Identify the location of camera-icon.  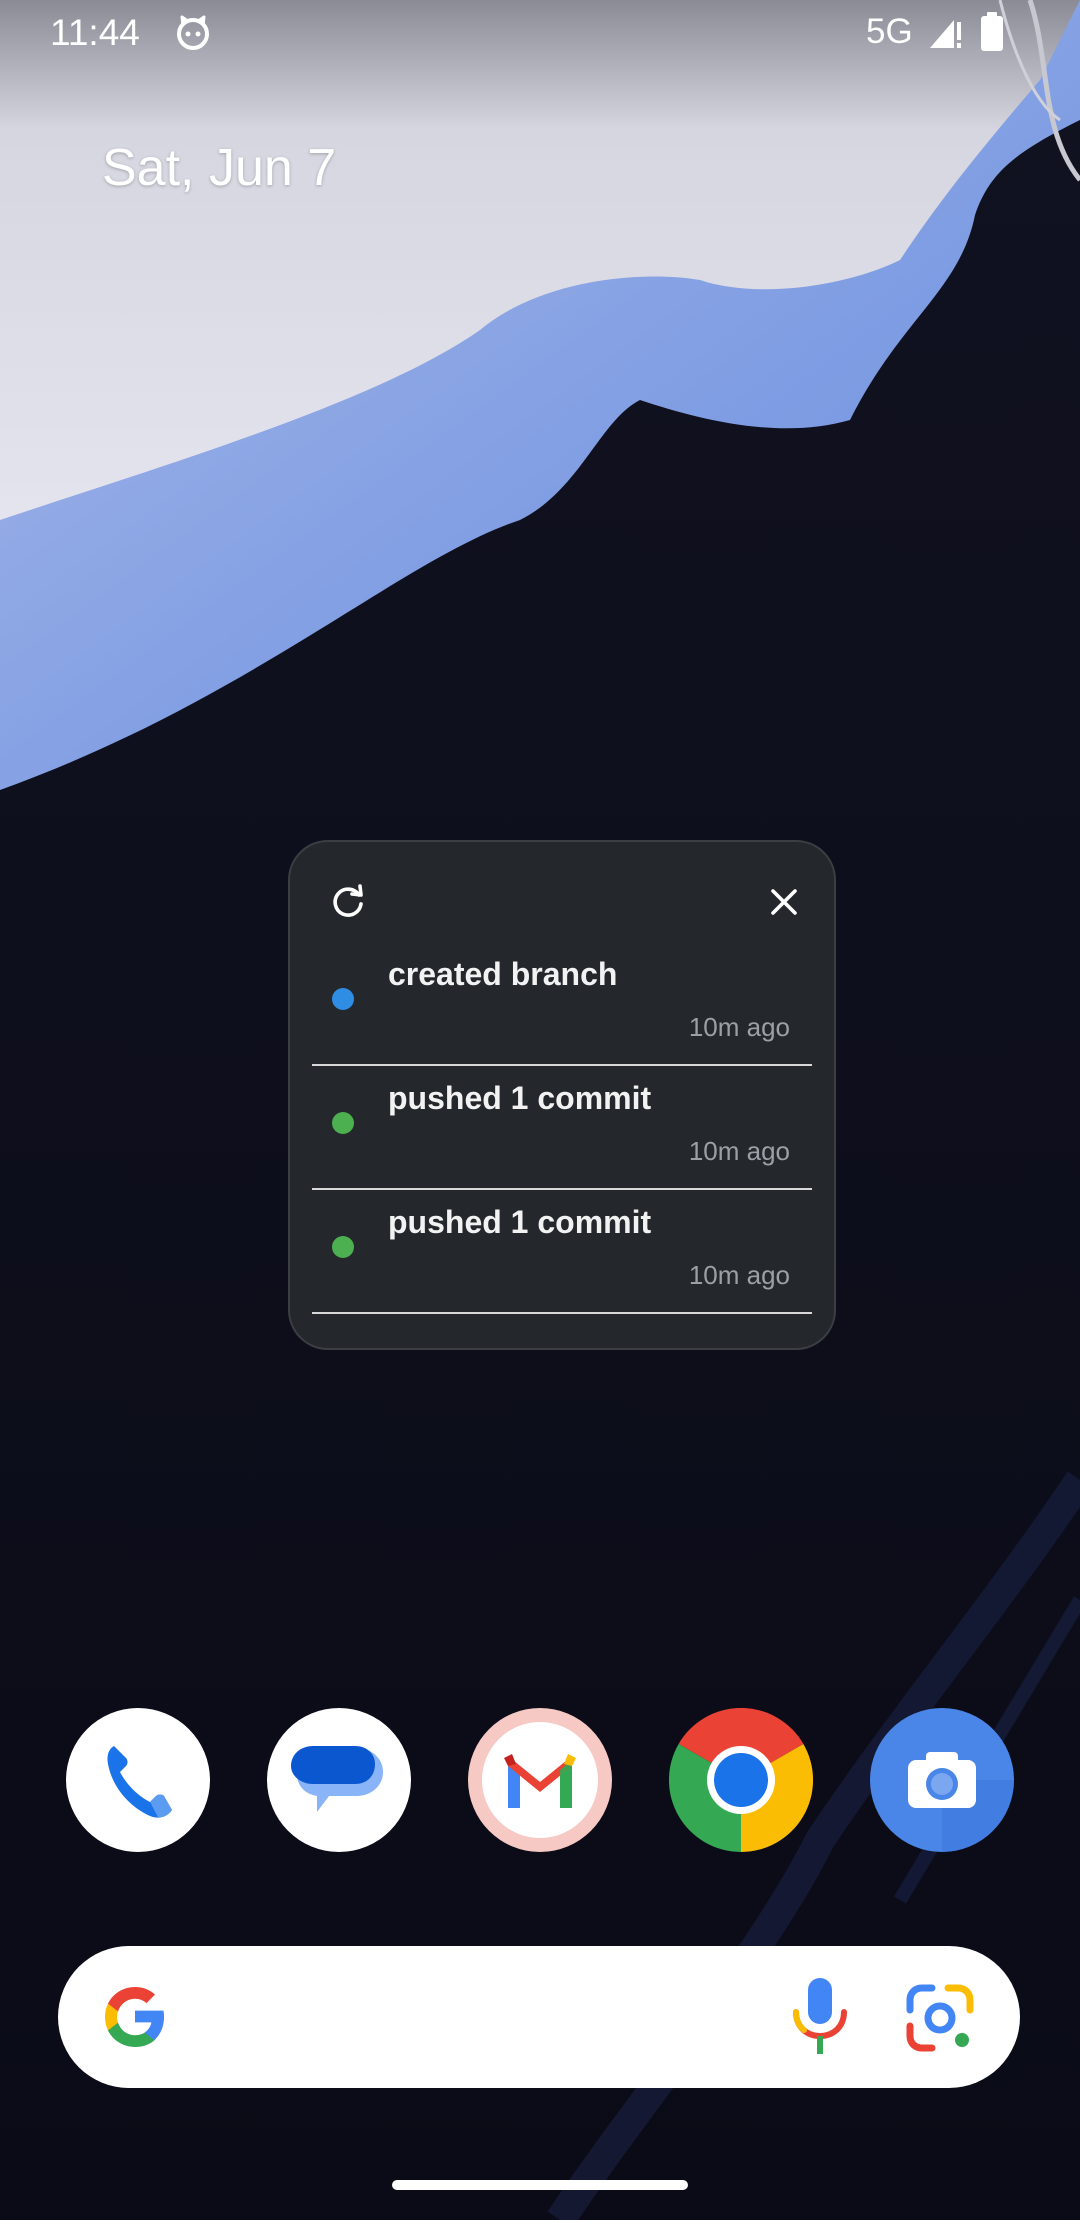
(942, 1780).